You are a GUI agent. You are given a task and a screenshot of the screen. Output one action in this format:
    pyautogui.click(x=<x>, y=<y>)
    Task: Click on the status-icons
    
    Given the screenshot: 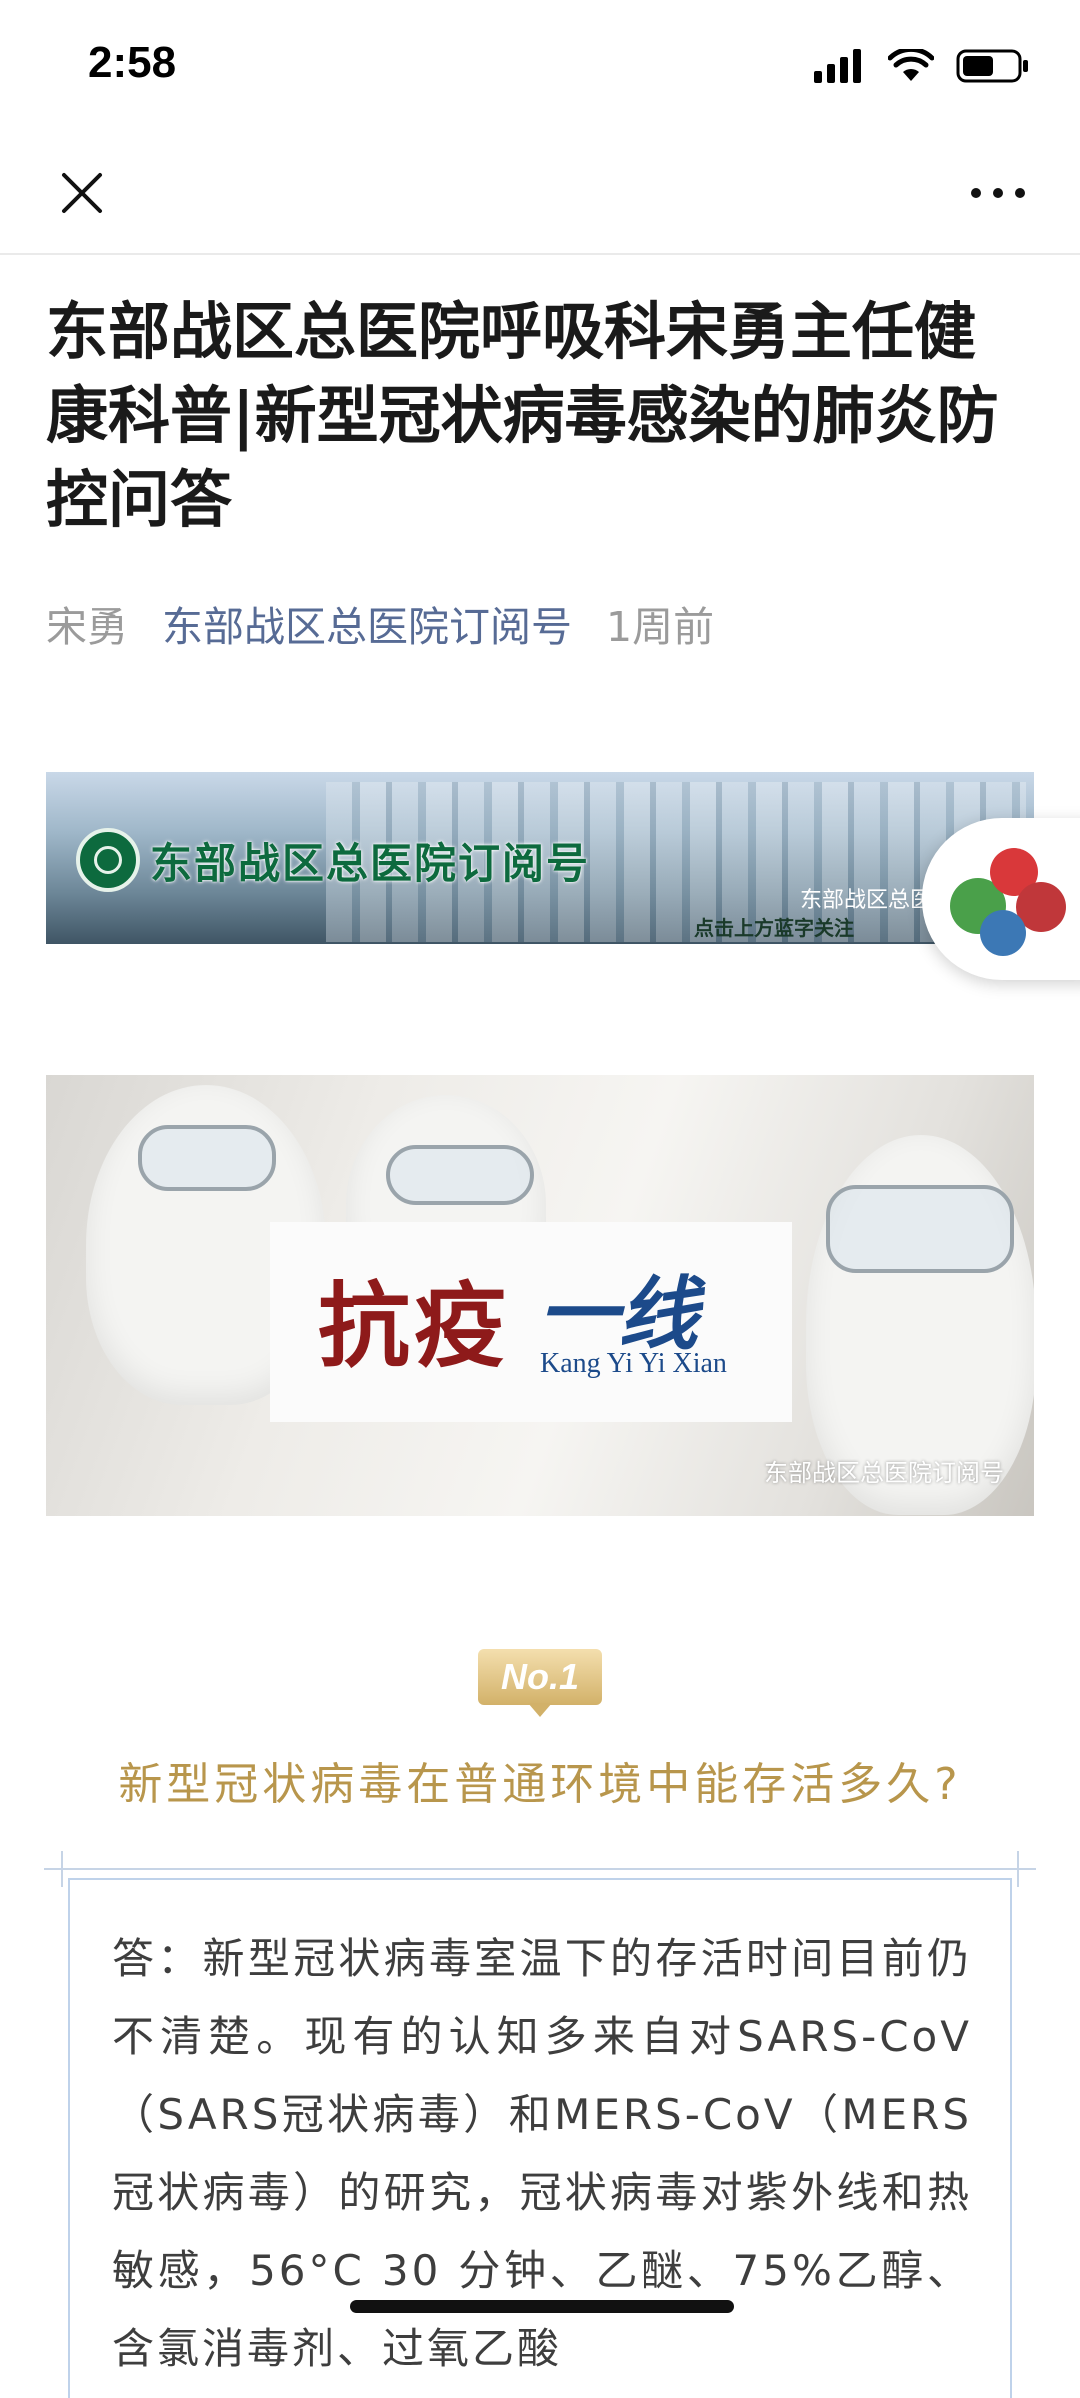 What is the action you would take?
    pyautogui.click(x=922, y=66)
    